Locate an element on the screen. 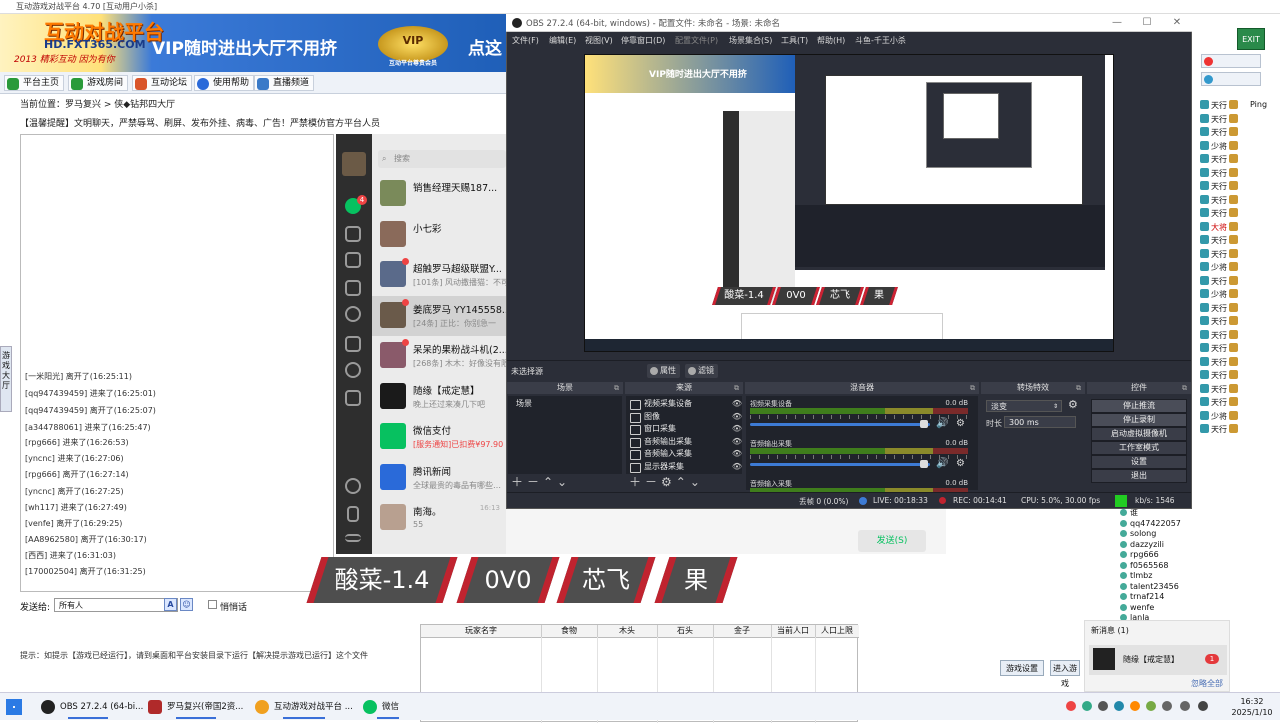 This screenshot has height=723, width=1280. favorites-icon is located at coordinates (353, 260).